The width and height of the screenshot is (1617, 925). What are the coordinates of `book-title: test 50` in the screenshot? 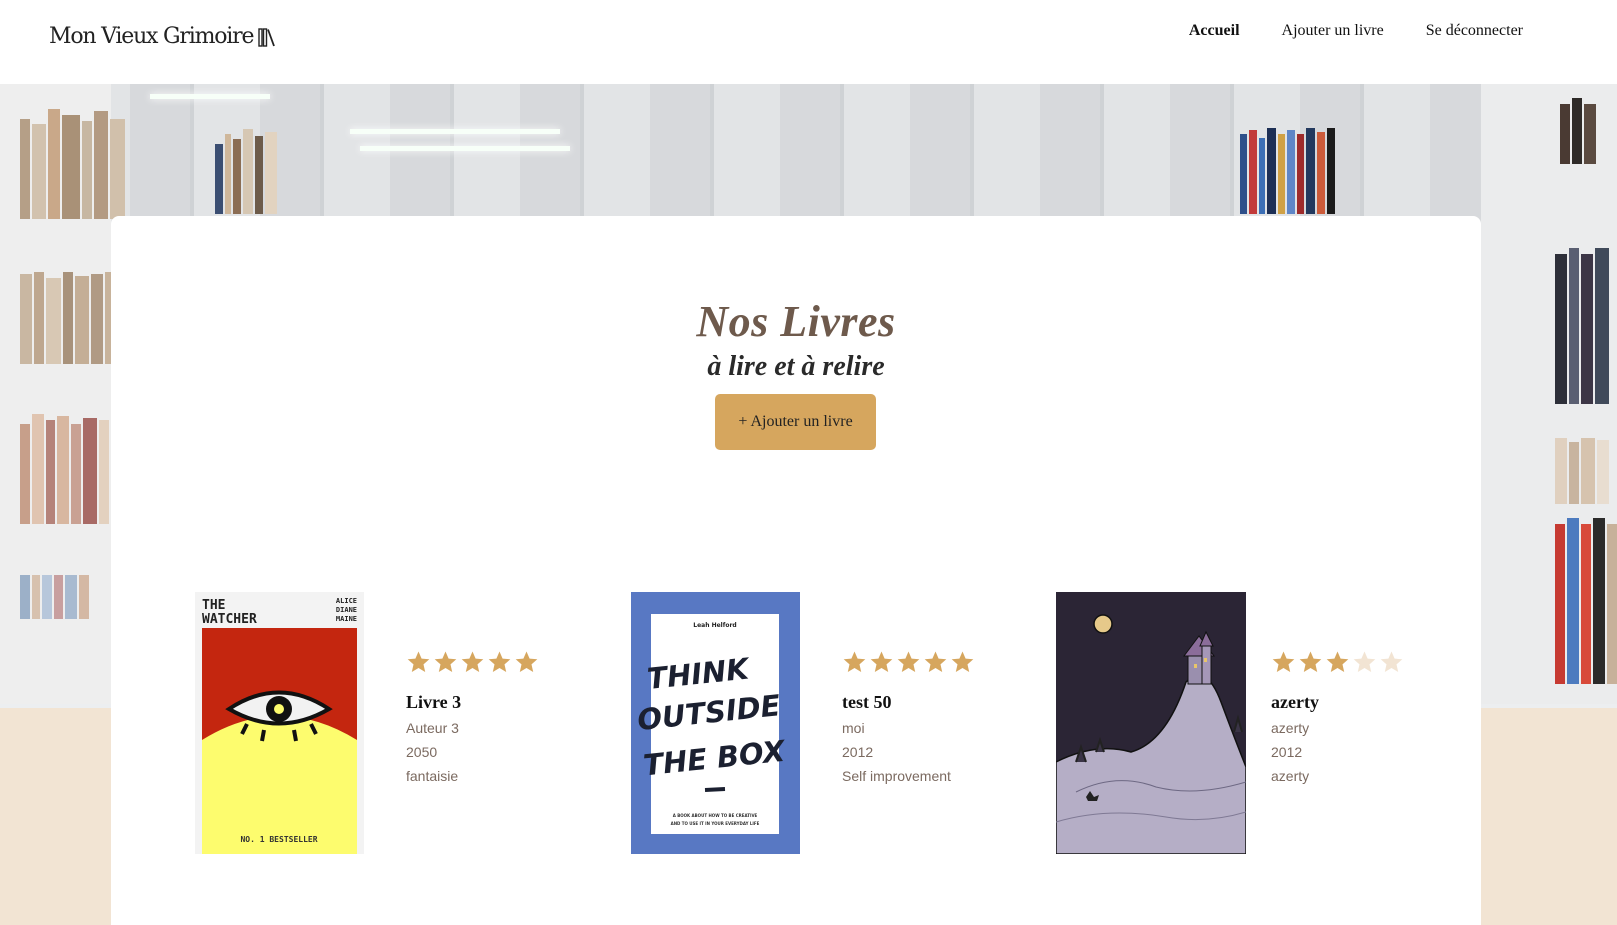 It's located at (908, 702).